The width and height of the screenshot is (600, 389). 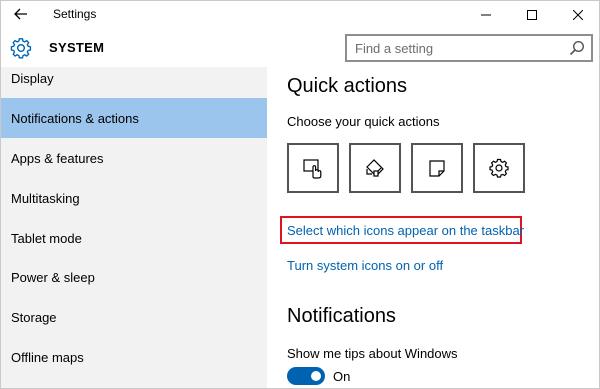 What do you see at coordinates (577, 48) in the screenshot?
I see `search-icon` at bounding box center [577, 48].